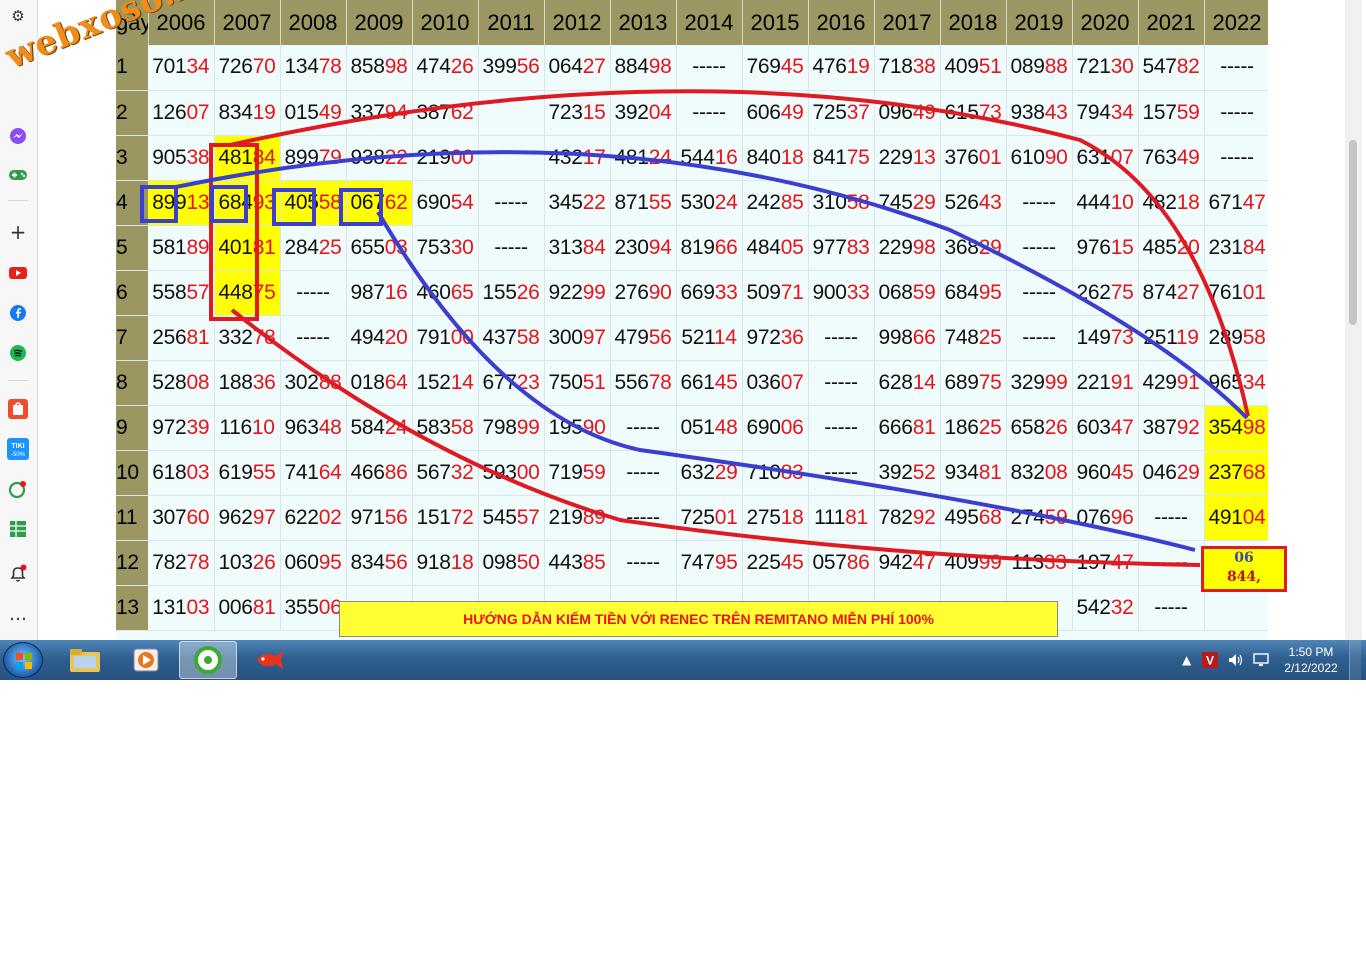  Describe the element at coordinates (1159, 427) in the screenshot. I see `result-prefix: 387` at that location.